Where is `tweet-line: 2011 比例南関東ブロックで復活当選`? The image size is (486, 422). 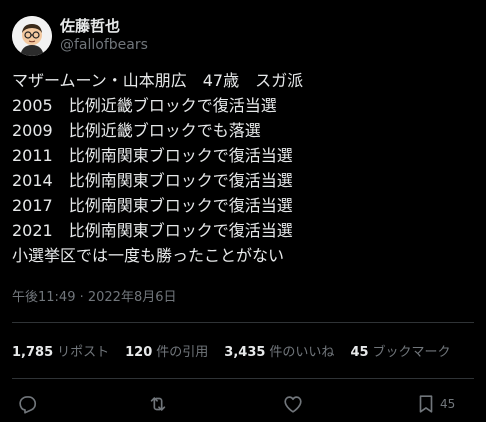 tweet-line: 2011 比例南関東ブロックで復活当選 is located at coordinates (152, 155).